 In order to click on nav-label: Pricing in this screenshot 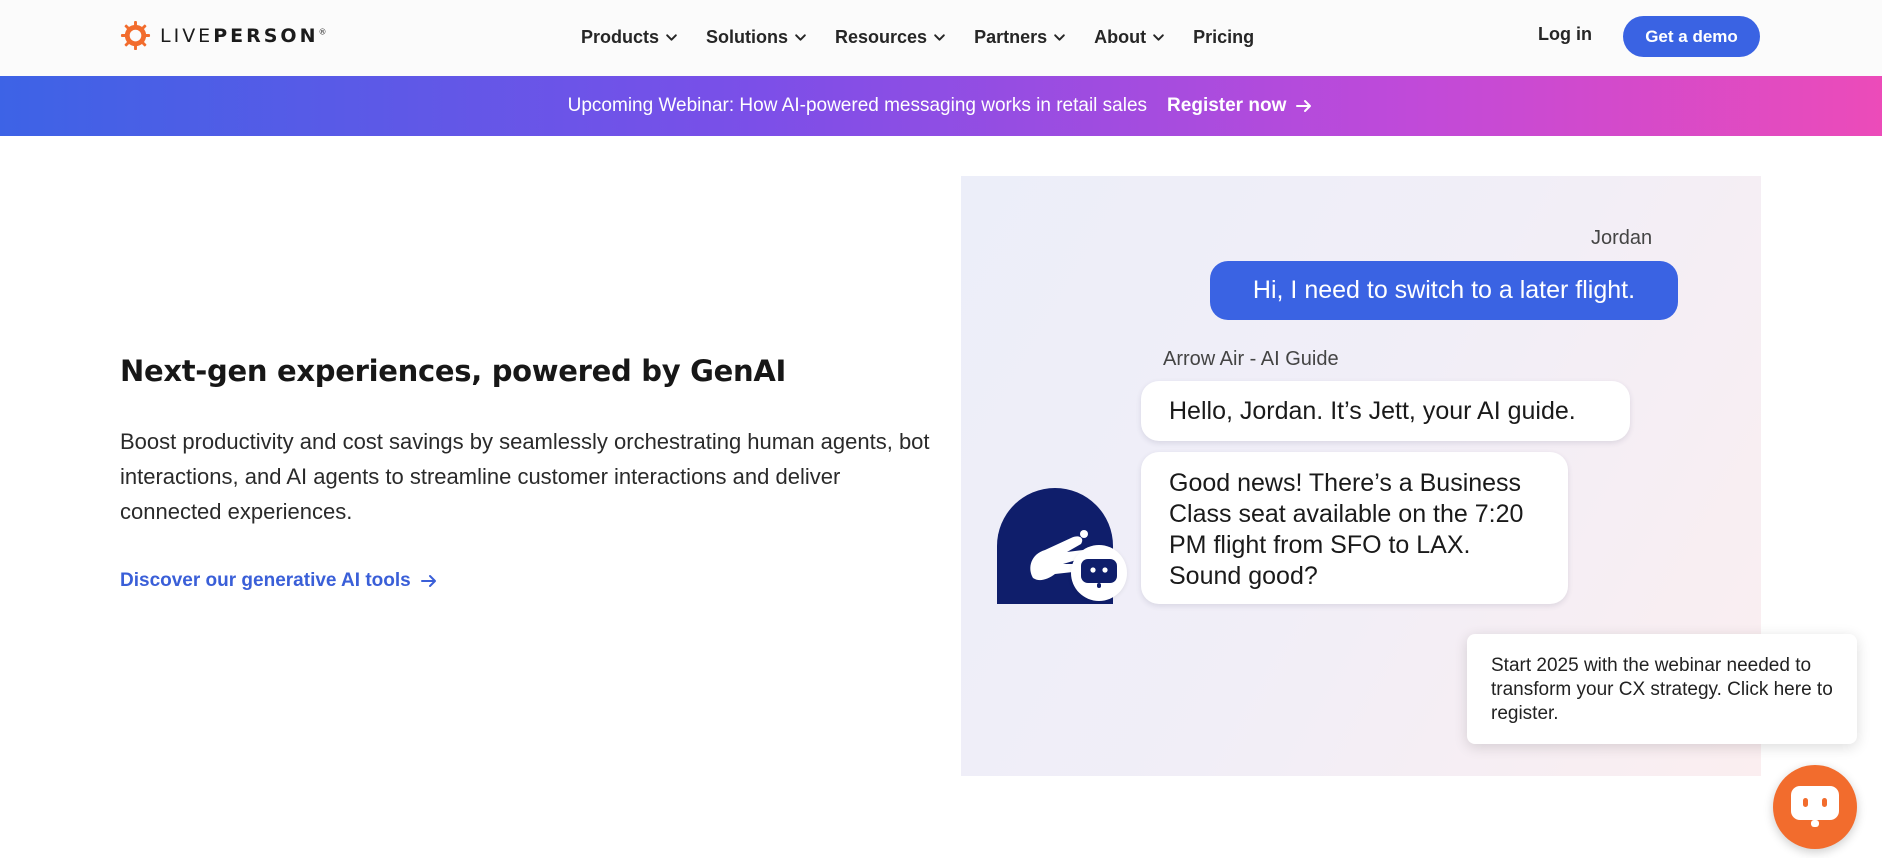, I will do `click(1224, 36)`.